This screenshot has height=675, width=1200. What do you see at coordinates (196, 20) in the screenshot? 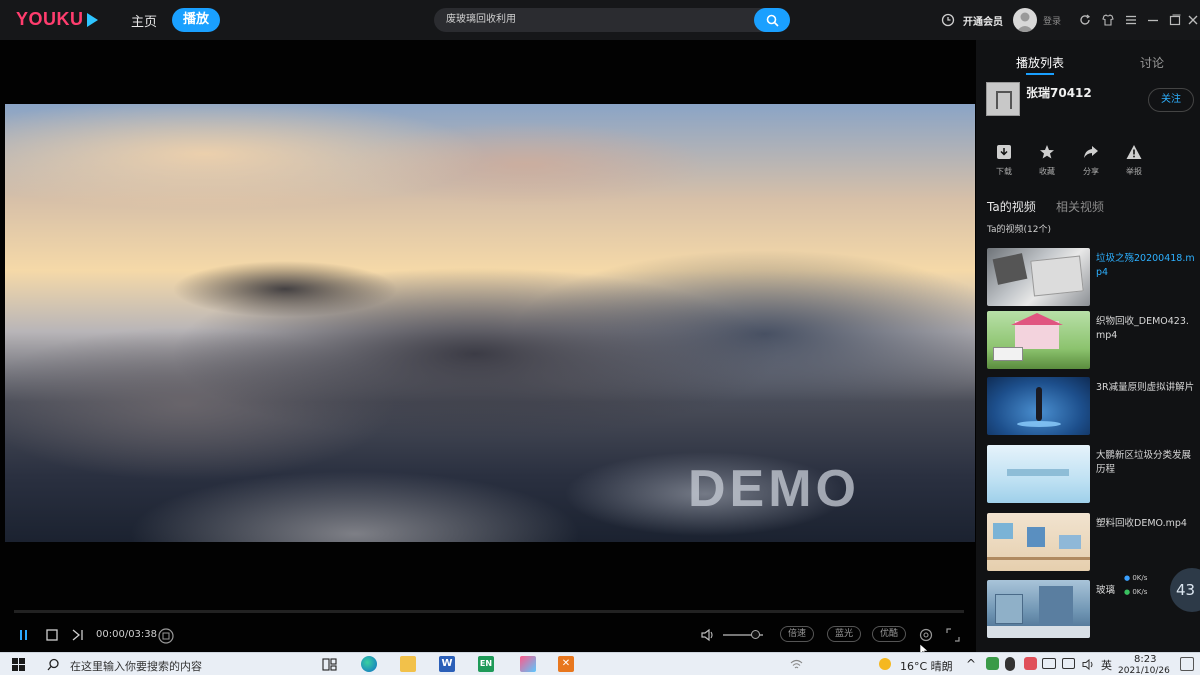
I see `nav-play: 播放` at bounding box center [196, 20].